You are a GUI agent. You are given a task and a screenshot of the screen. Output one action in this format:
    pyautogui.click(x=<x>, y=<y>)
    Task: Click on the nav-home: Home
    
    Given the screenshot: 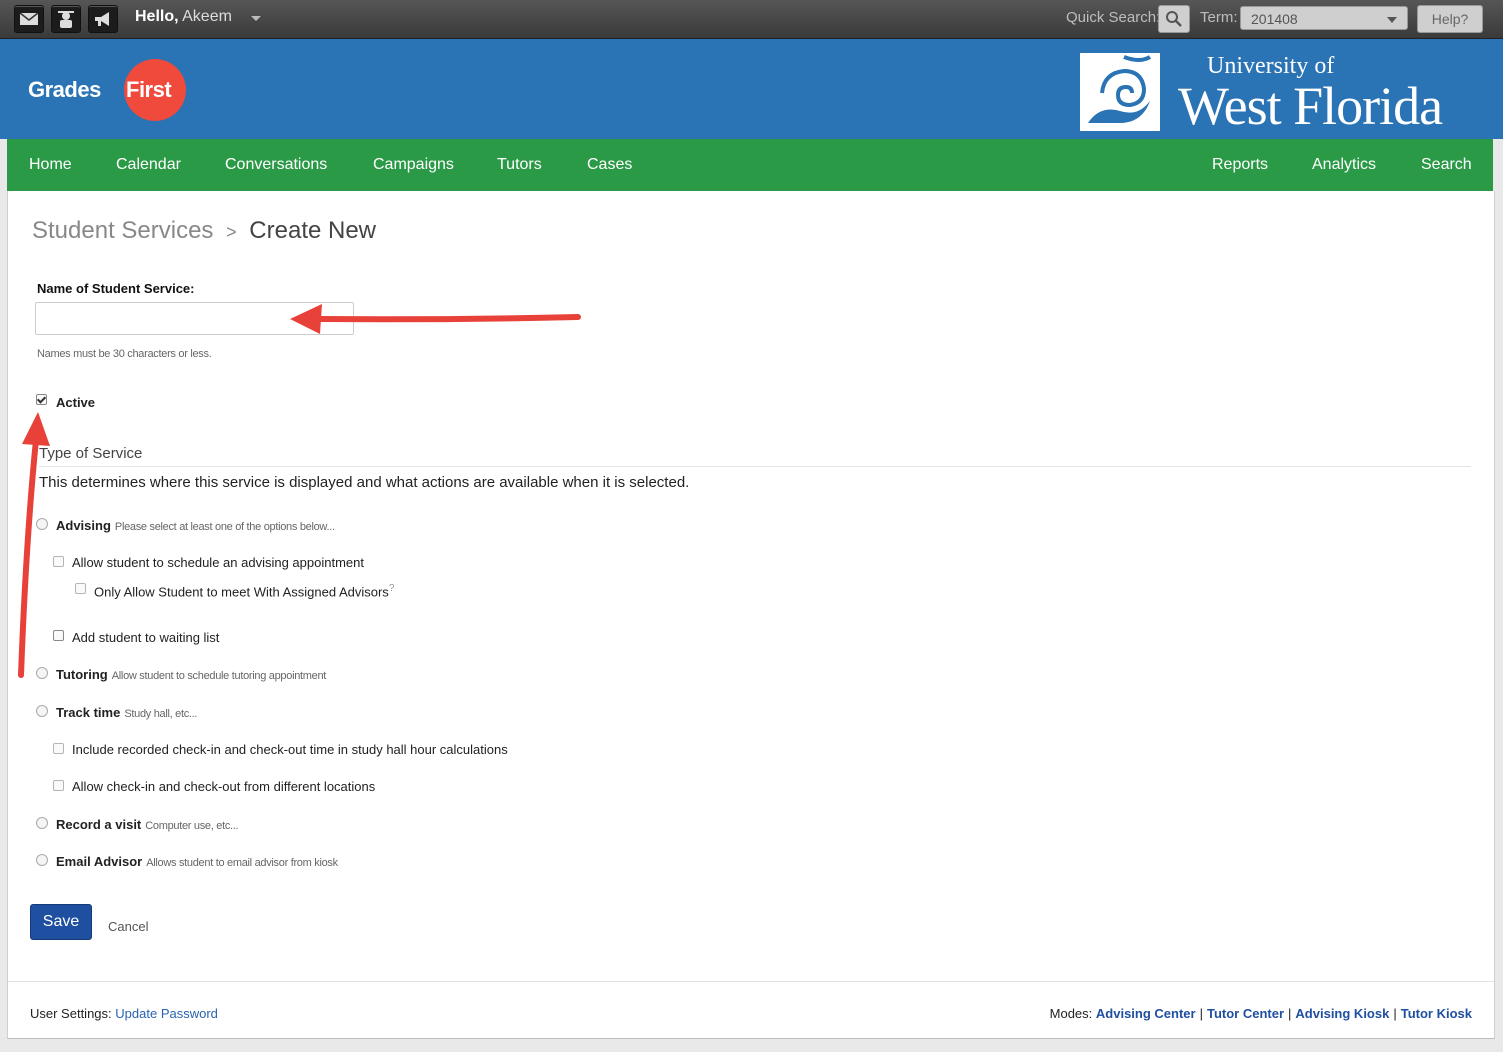 What is the action you would take?
    pyautogui.click(x=50, y=165)
    